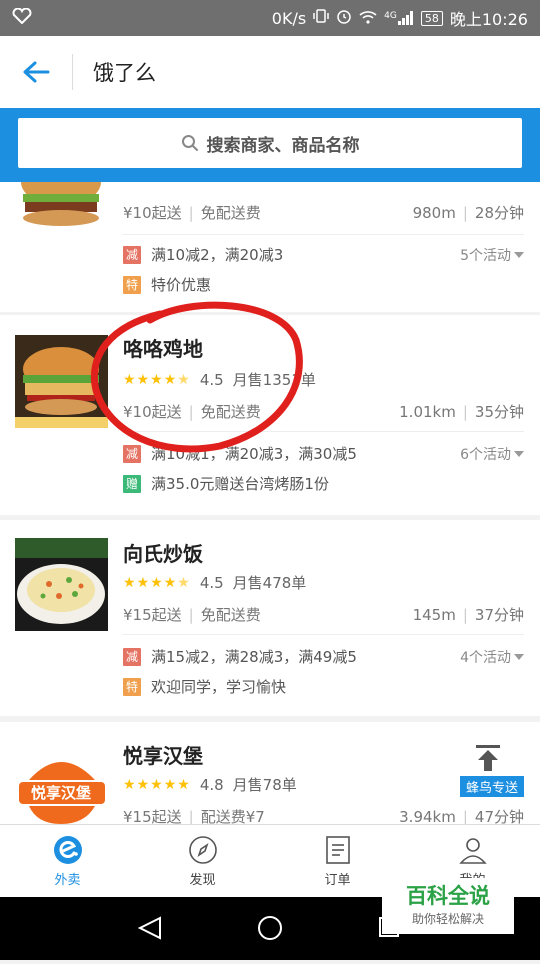 The height and width of the screenshot is (964, 540). I want to click on search-icon, so click(189, 143).